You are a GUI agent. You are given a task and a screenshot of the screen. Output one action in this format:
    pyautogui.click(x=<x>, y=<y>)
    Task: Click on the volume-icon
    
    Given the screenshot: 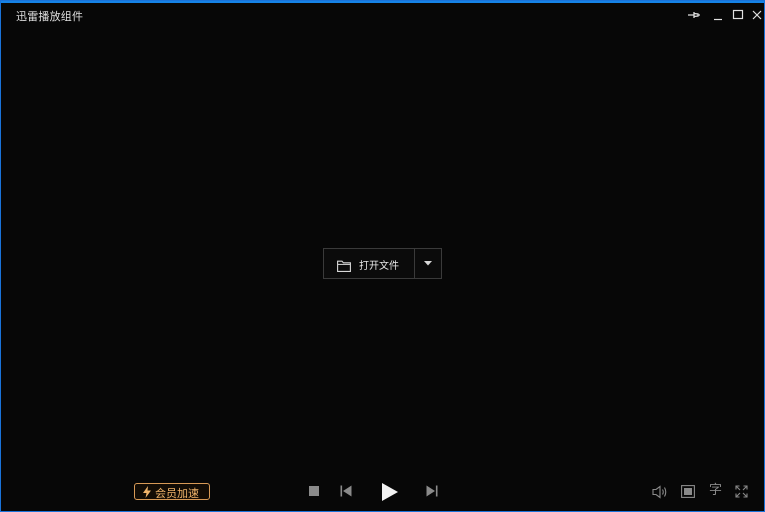 What is the action you would take?
    pyautogui.click(x=660, y=492)
    